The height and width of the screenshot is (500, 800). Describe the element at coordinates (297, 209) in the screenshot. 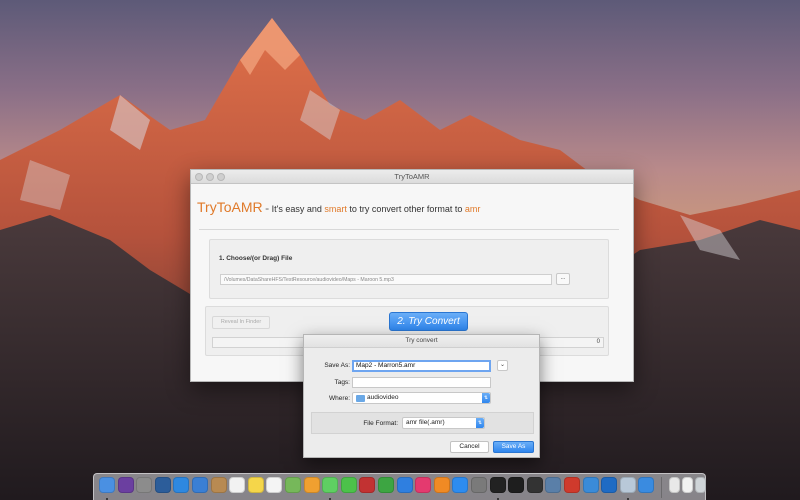

I see `heading-text-1: It's easy and` at that location.